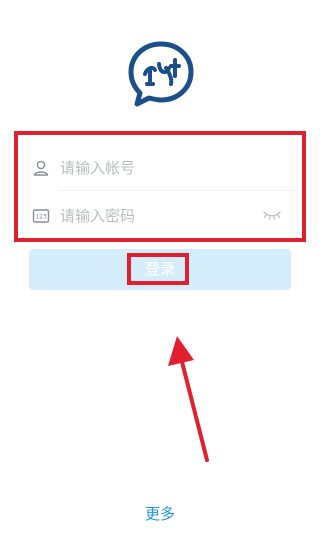  What do you see at coordinates (160, 514) in the screenshot?
I see `more-link: 更多` at bounding box center [160, 514].